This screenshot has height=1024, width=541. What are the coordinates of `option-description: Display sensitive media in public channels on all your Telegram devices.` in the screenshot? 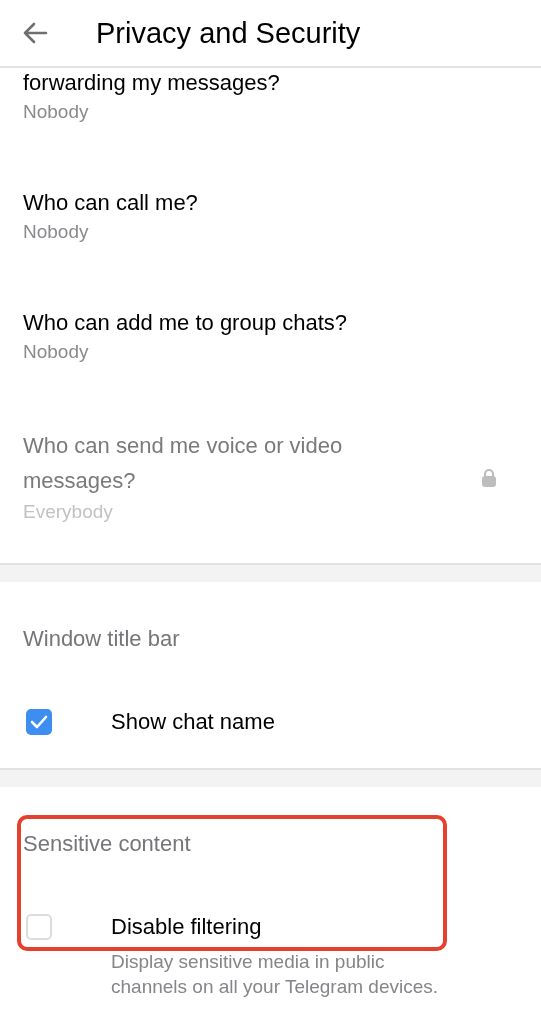 It's located at (275, 974).